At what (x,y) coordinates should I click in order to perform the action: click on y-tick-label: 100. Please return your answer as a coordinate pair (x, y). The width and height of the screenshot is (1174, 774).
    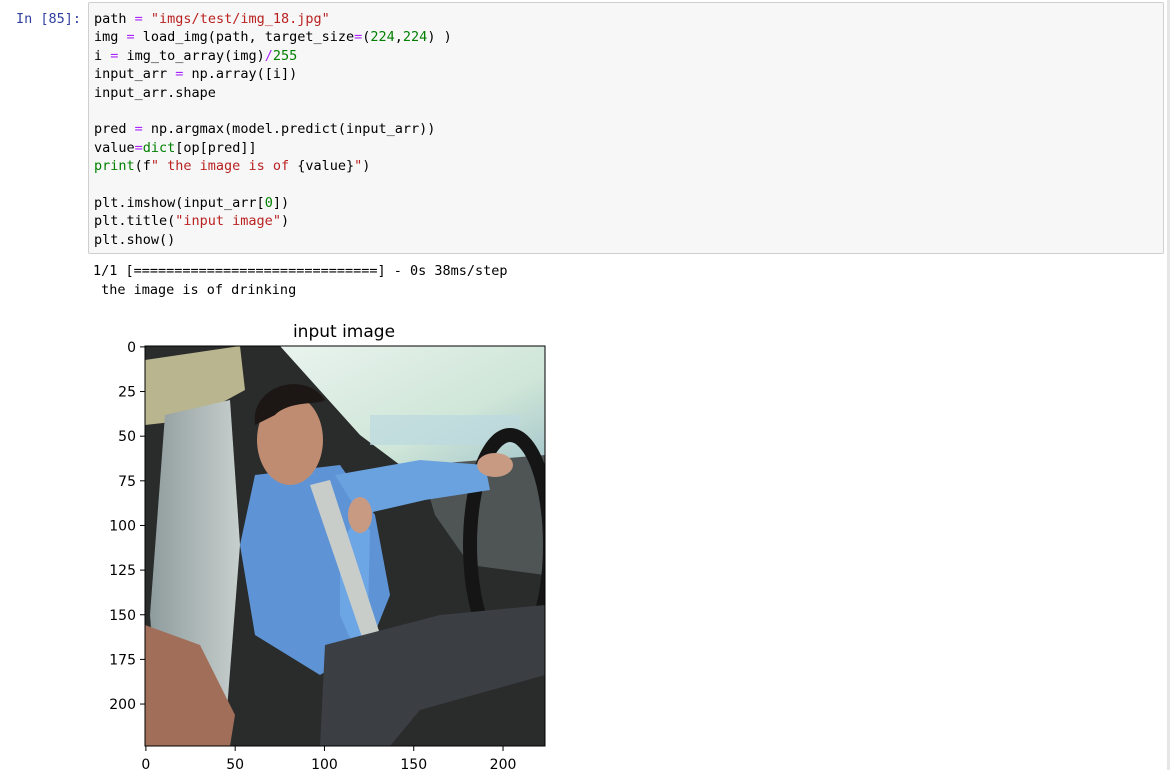
    Looking at the image, I should click on (122, 526).